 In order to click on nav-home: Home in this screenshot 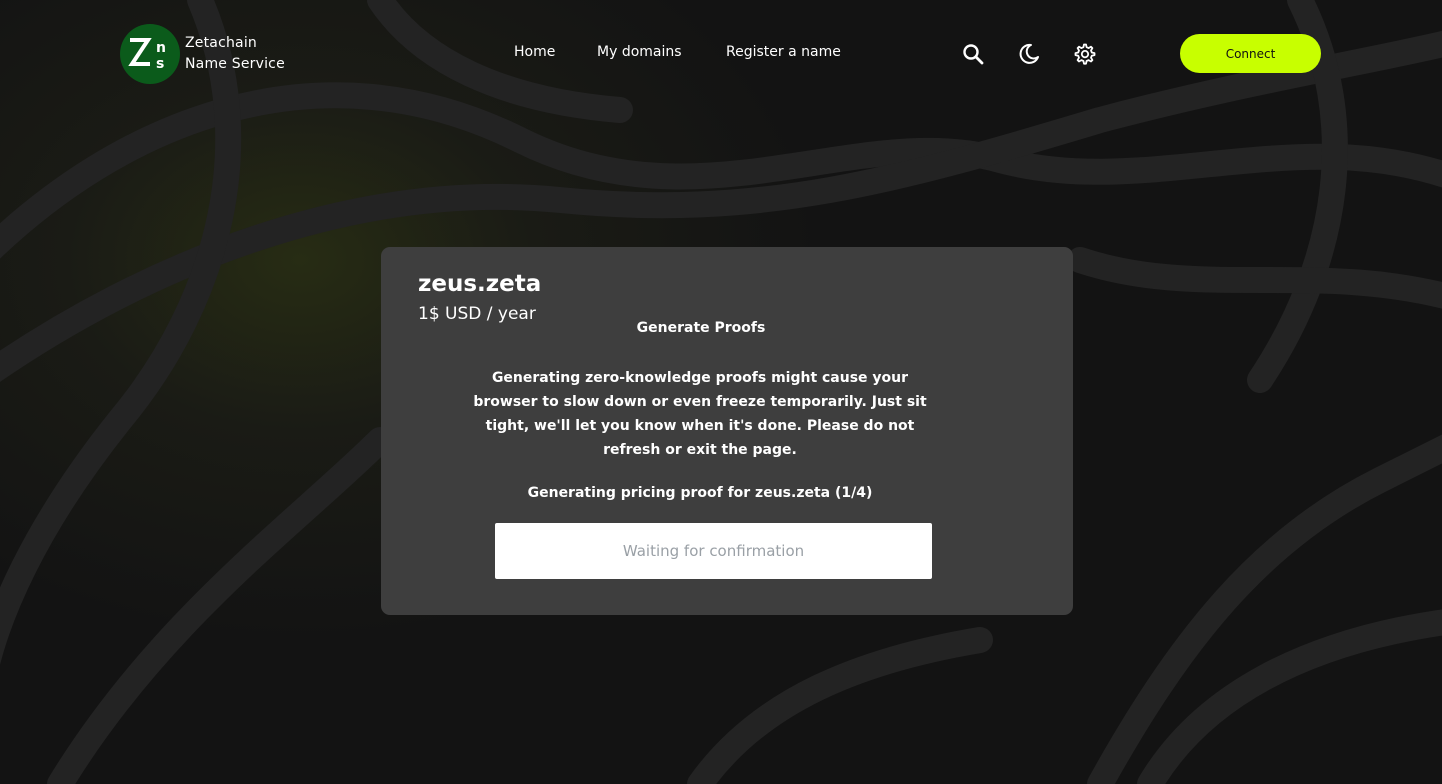, I will do `click(534, 52)`.